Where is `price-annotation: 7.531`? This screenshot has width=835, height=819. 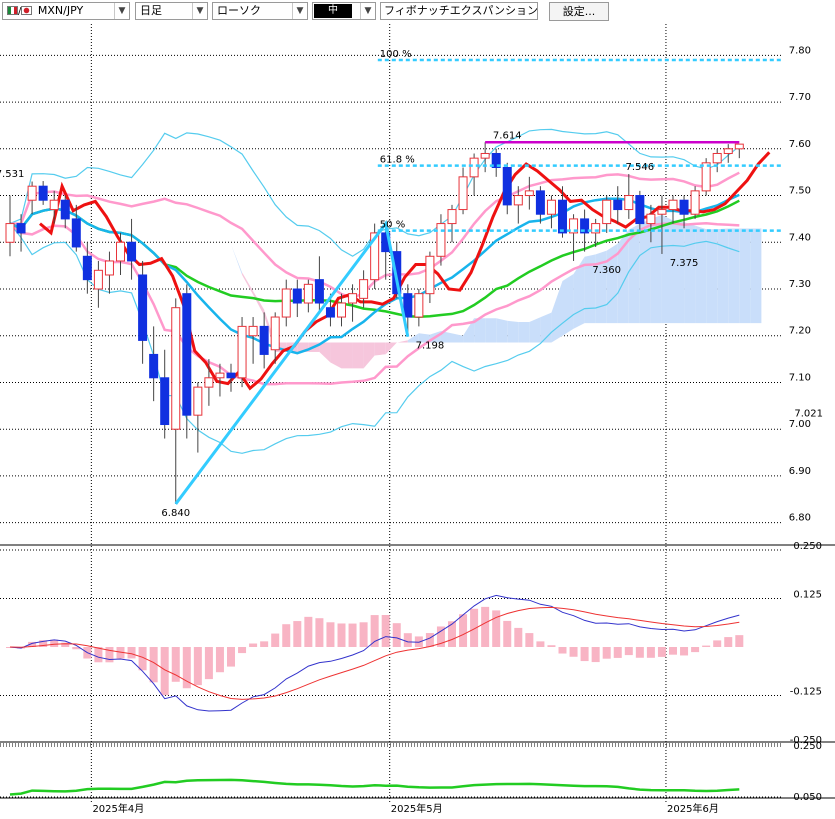
price-annotation: 7.531 is located at coordinates (12, 174).